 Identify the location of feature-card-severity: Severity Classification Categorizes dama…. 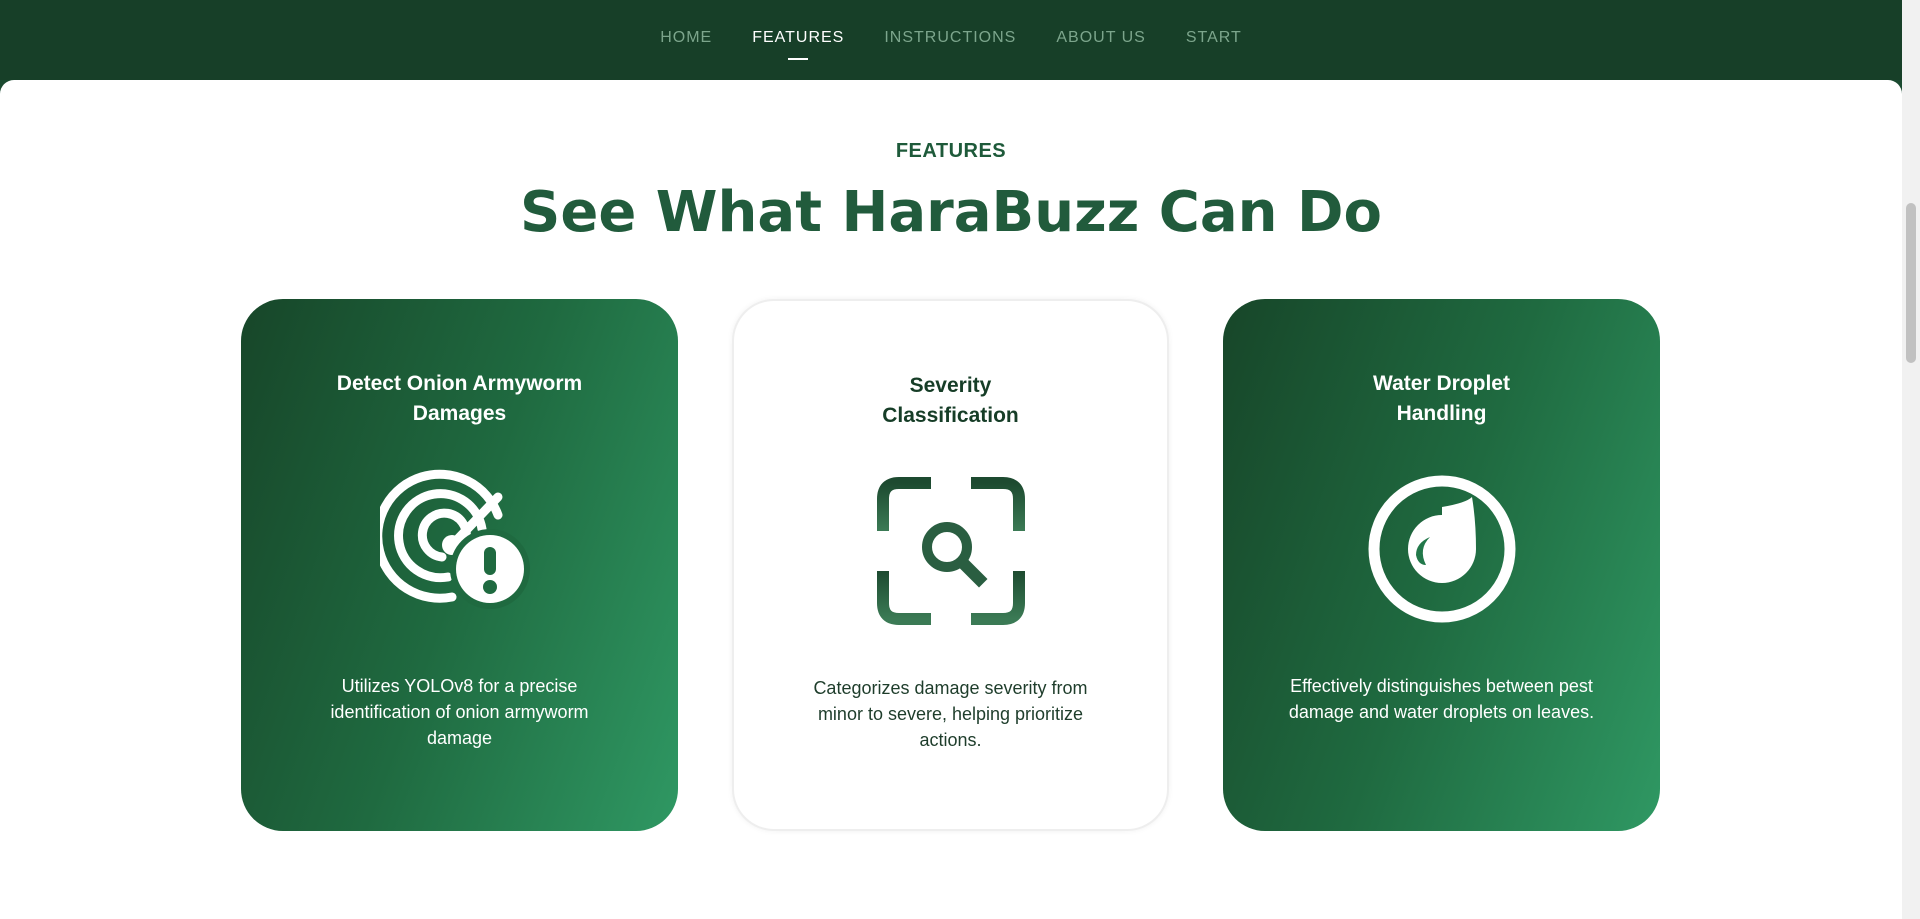
(950, 565).